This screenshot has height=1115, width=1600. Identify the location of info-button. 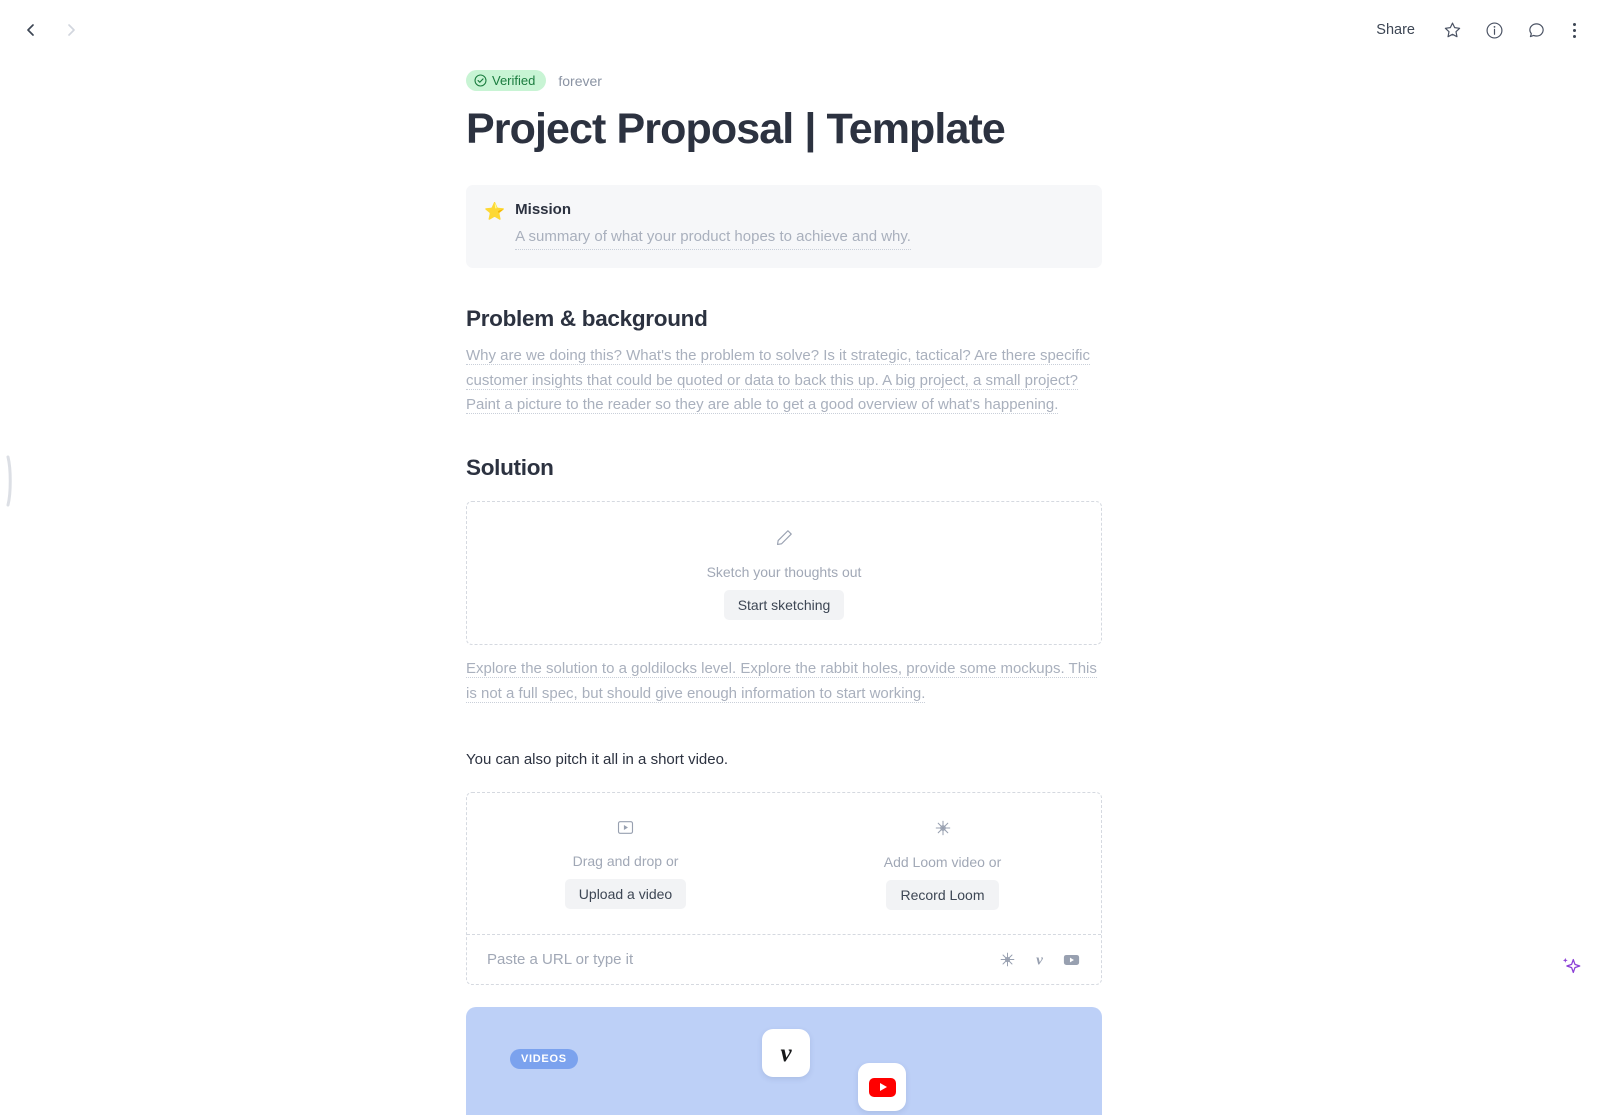
(1494, 30).